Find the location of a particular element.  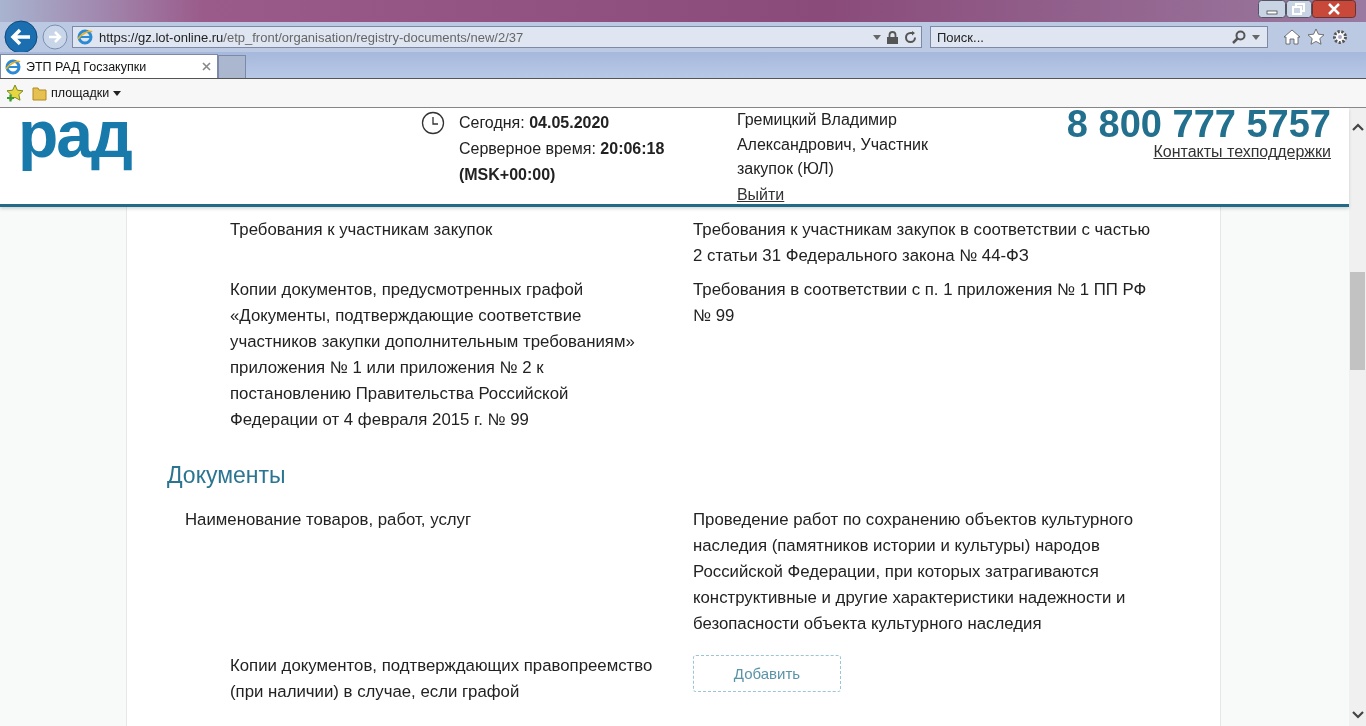

scrollbar is located at coordinates (1357, 417).